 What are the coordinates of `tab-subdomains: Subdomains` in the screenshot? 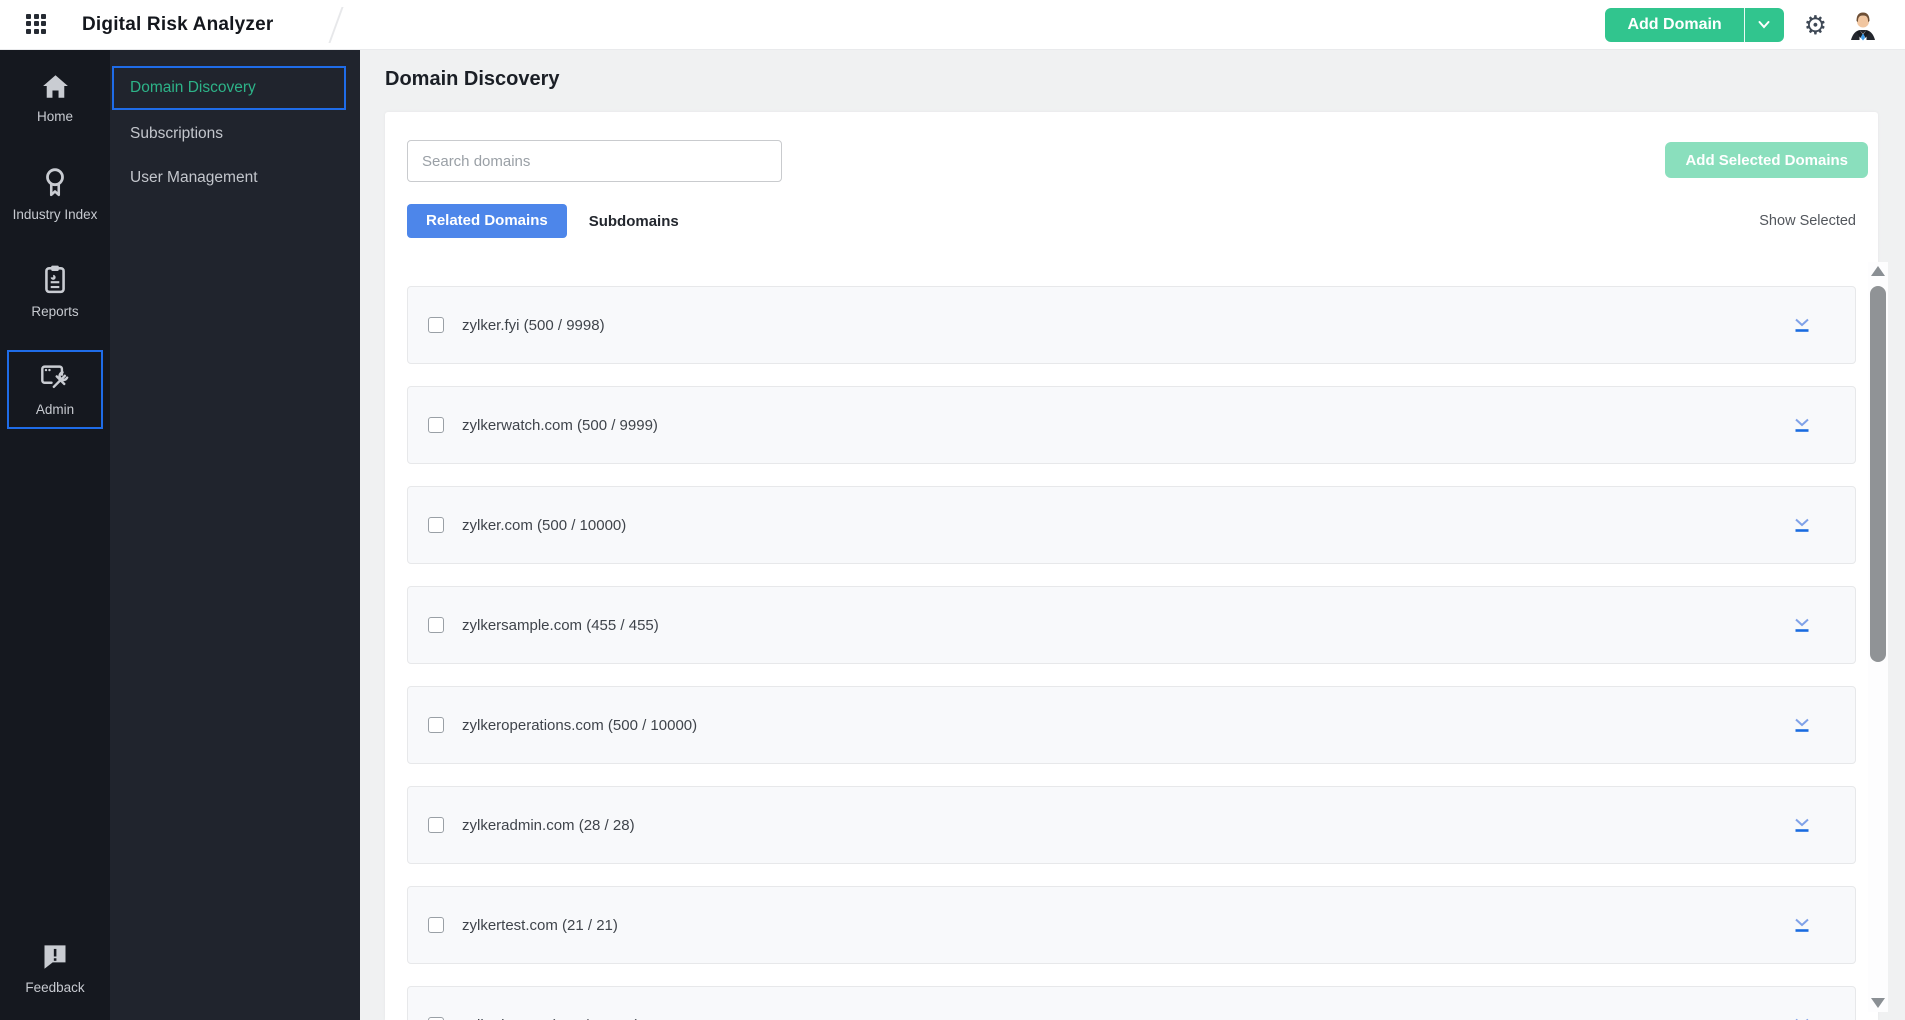 It's located at (634, 221).